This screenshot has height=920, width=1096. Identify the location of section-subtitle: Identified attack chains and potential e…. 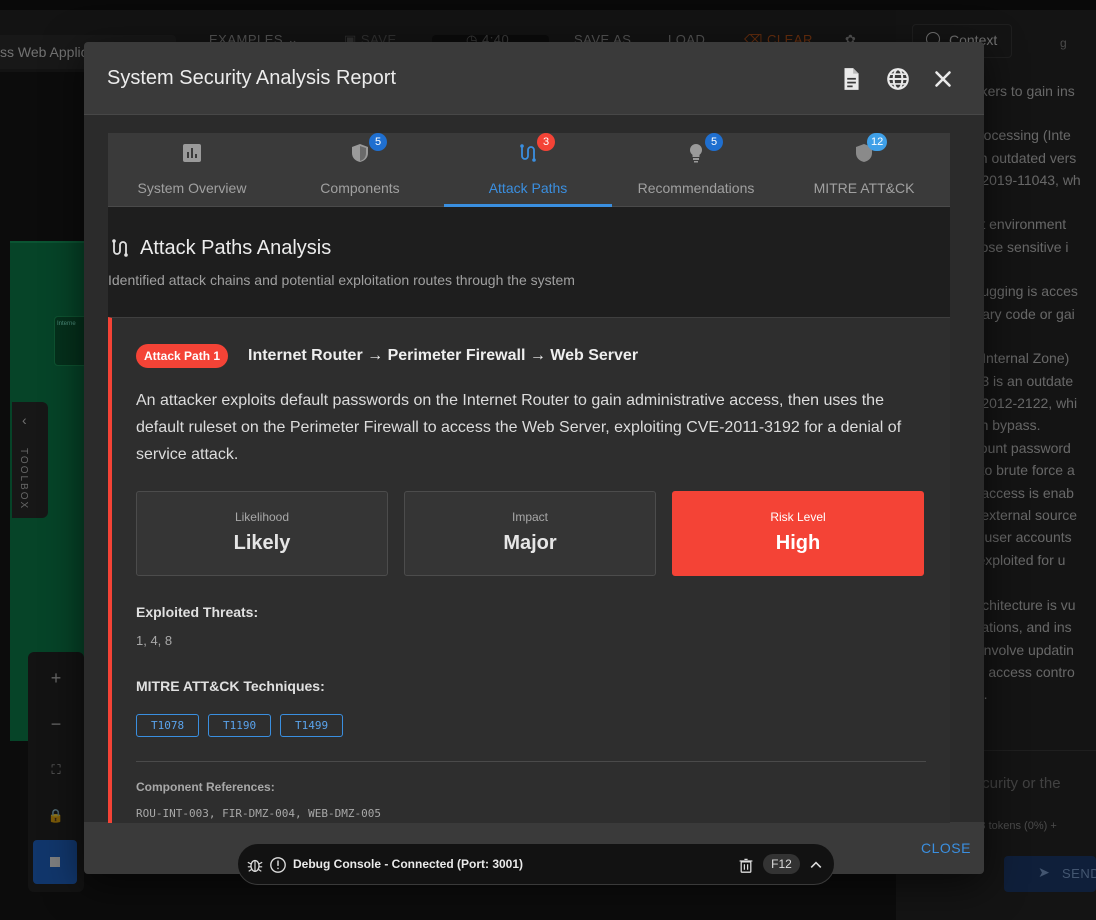
(341, 280).